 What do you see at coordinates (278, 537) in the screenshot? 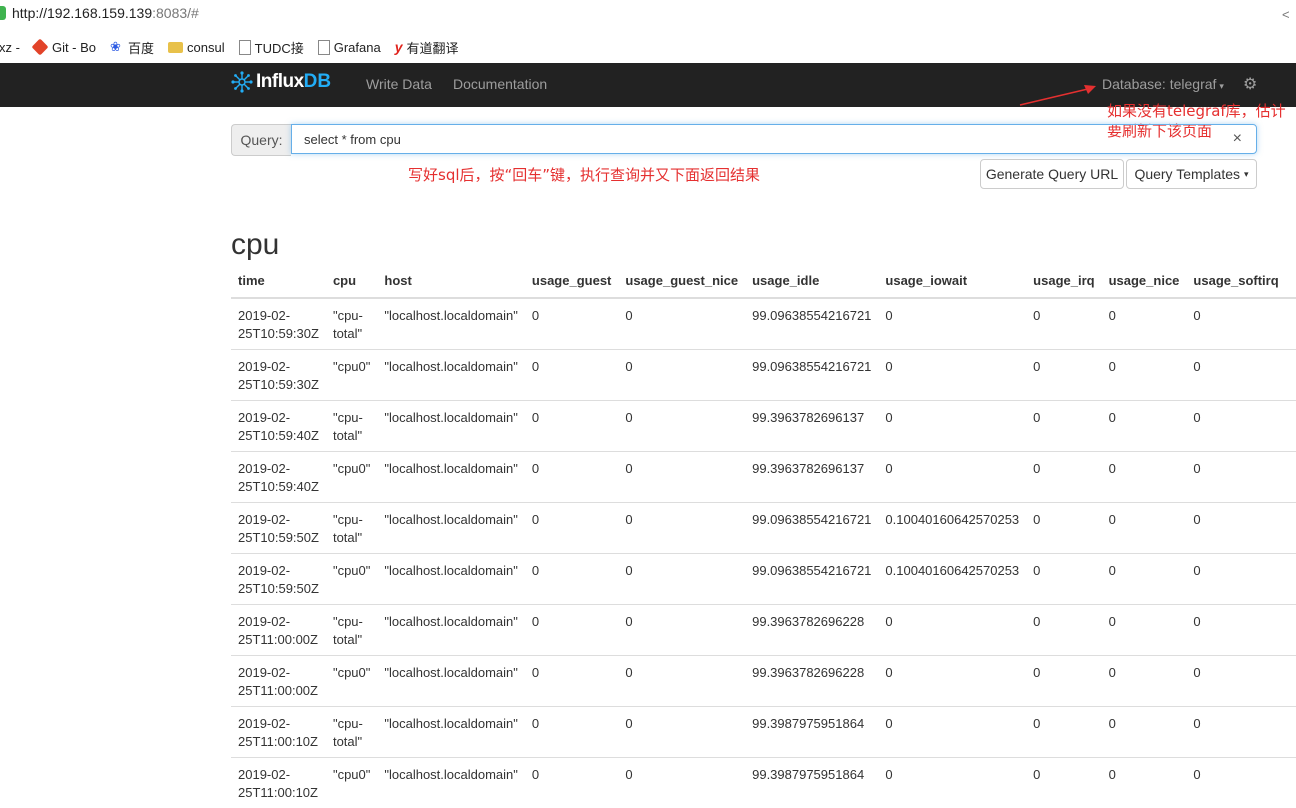
I see `time-rest-part: 25T10:59:50Z` at bounding box center [278, 537].